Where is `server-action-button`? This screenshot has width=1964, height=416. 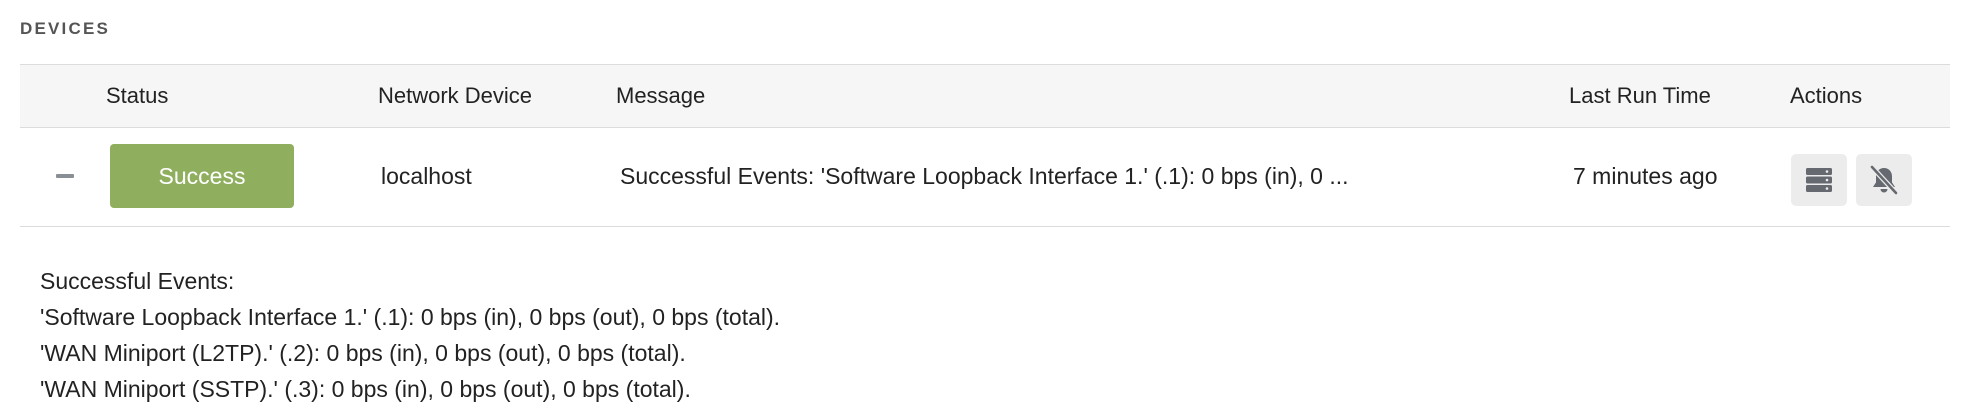
server-action-button is located at coordinates (1819, 180).